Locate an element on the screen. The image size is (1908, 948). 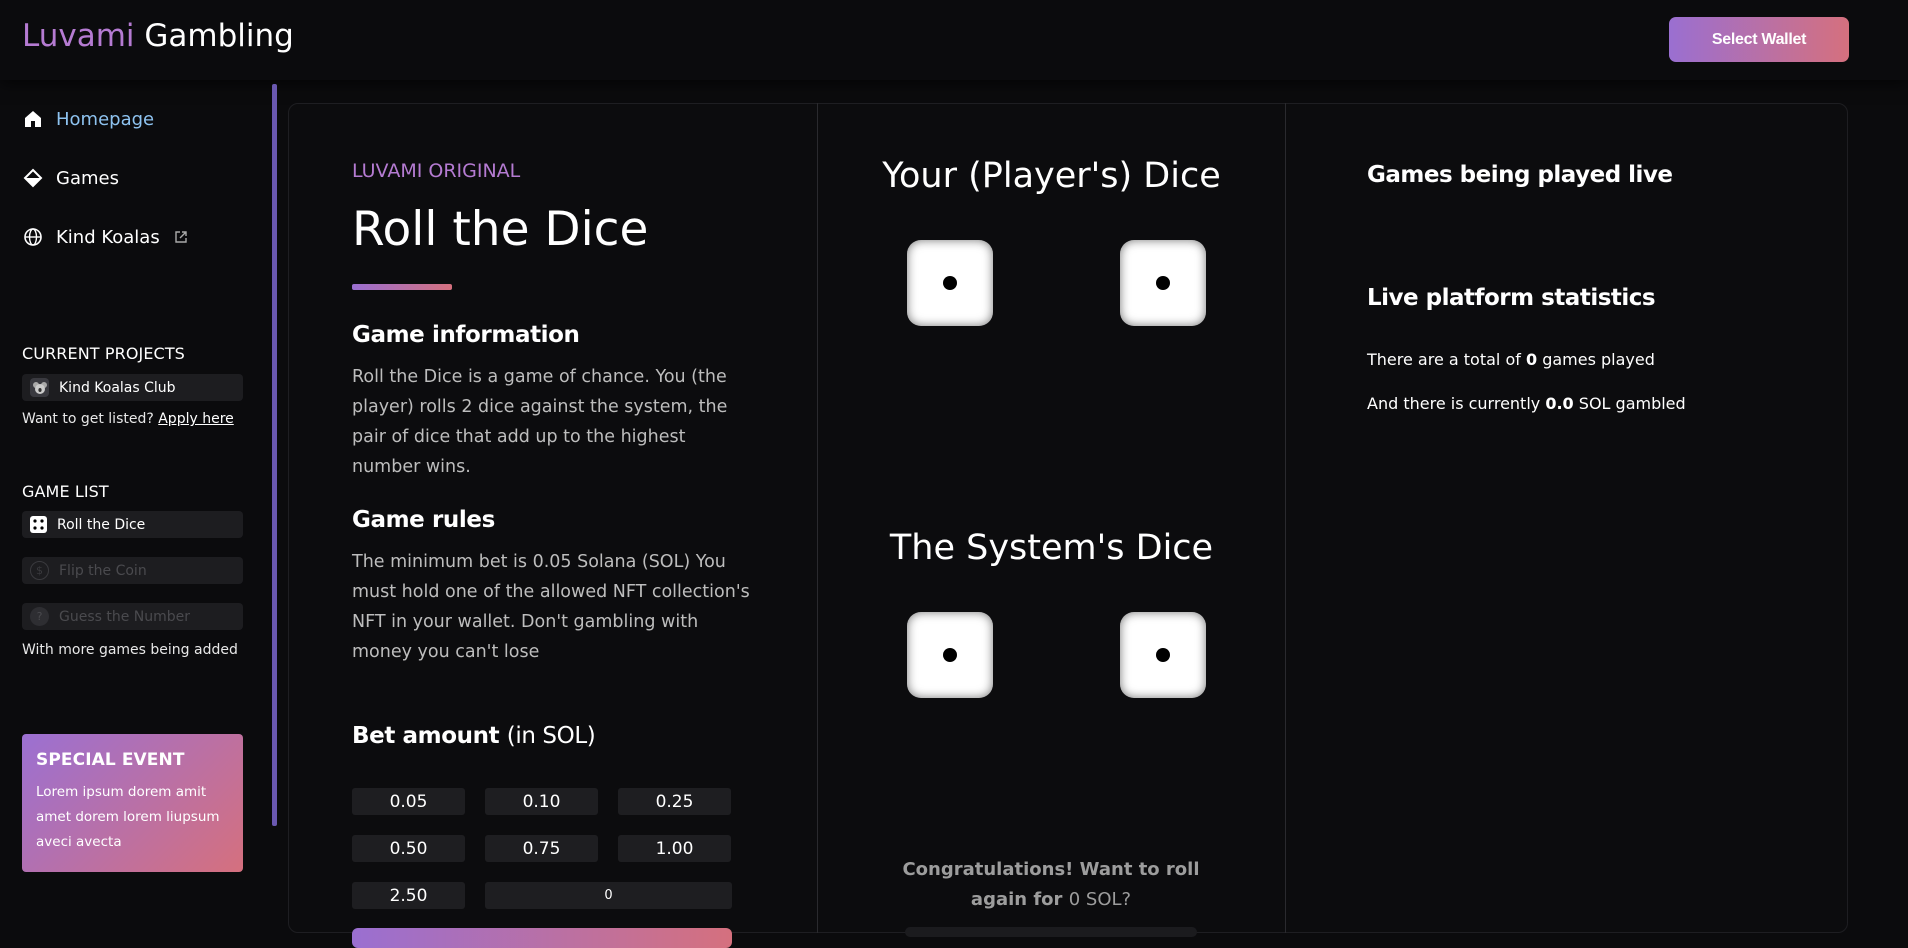
listing-note: Want to get listed? Apply here is located at coordinates (128, 419).